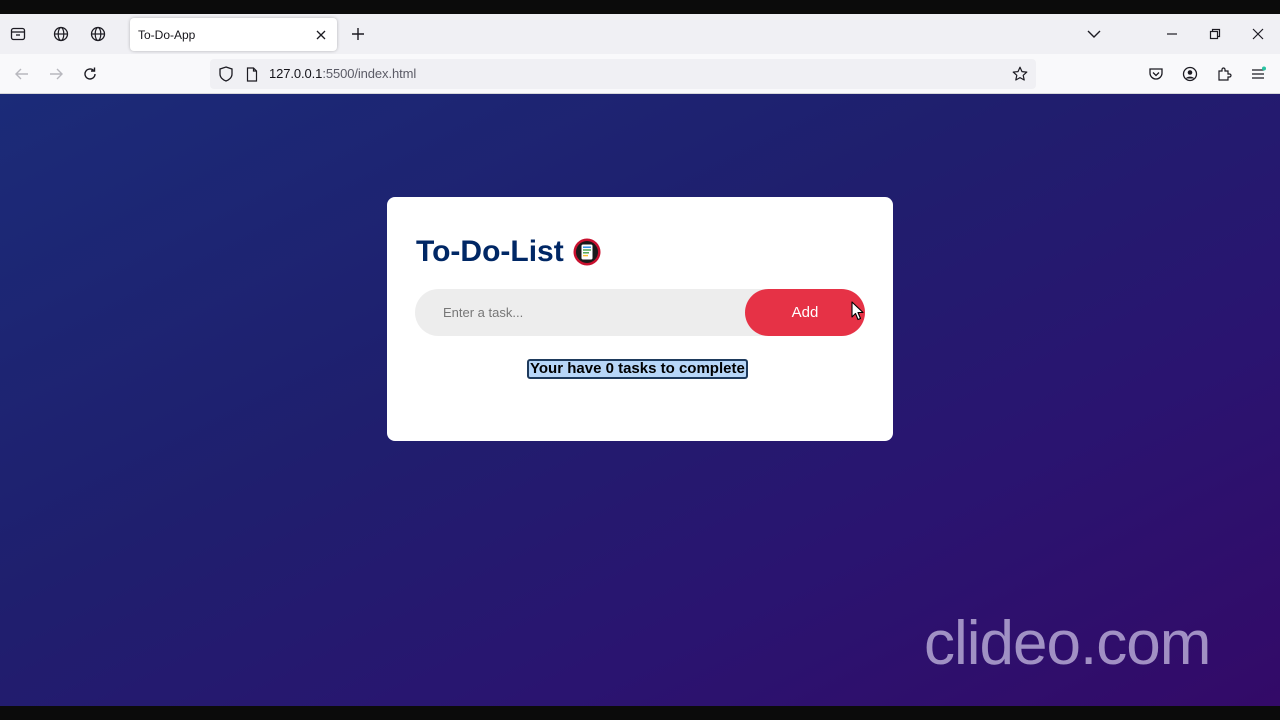  I want to click on task-count-status: Your have 0 tasks to complete, so click(637, 369).